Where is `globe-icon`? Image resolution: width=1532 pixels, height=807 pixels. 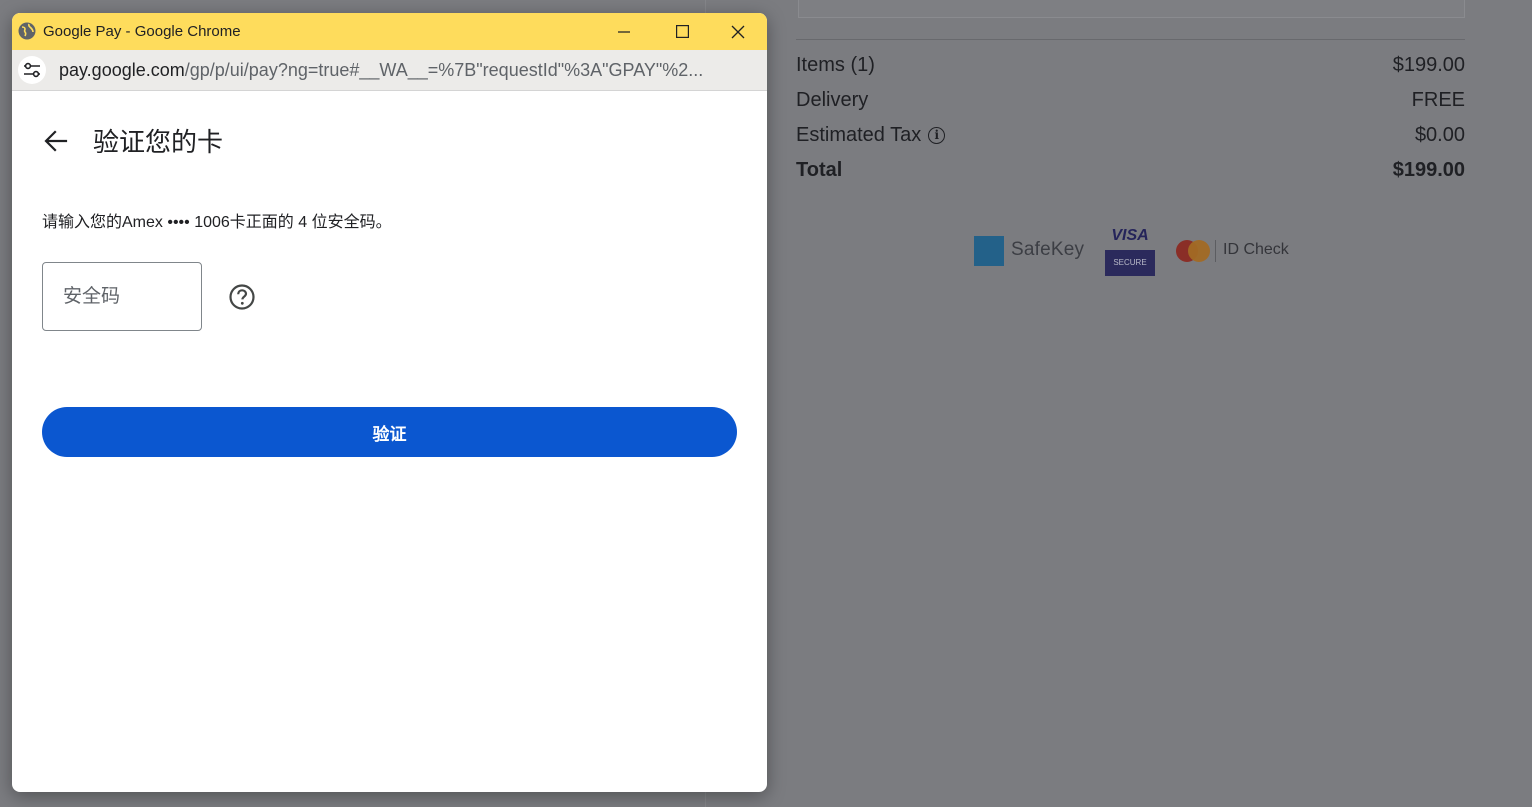
globe-icon is located at coordinates (27, 31).